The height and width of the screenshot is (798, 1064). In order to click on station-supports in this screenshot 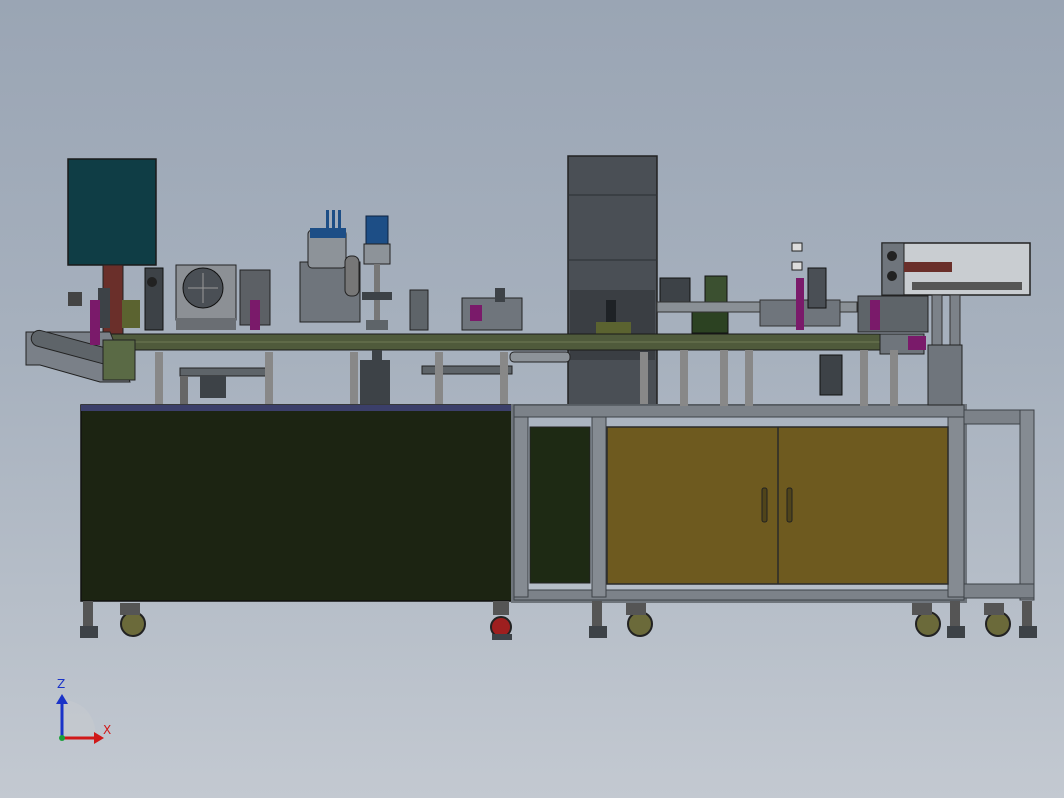, I will do `click(526, 378)`.